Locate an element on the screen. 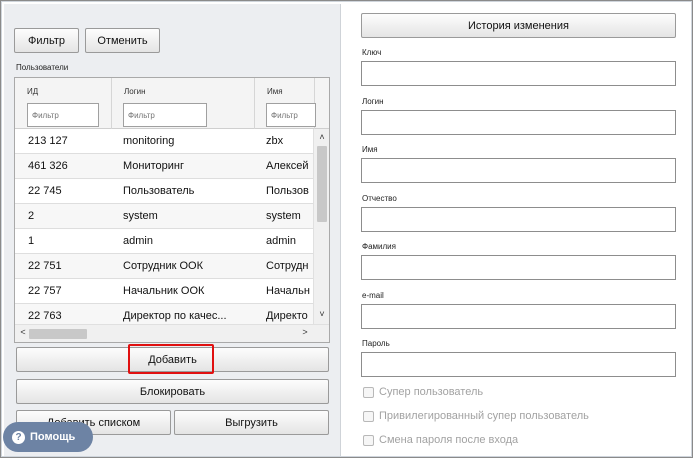  block-button: Блокировать is located at coordinates (172, 391).